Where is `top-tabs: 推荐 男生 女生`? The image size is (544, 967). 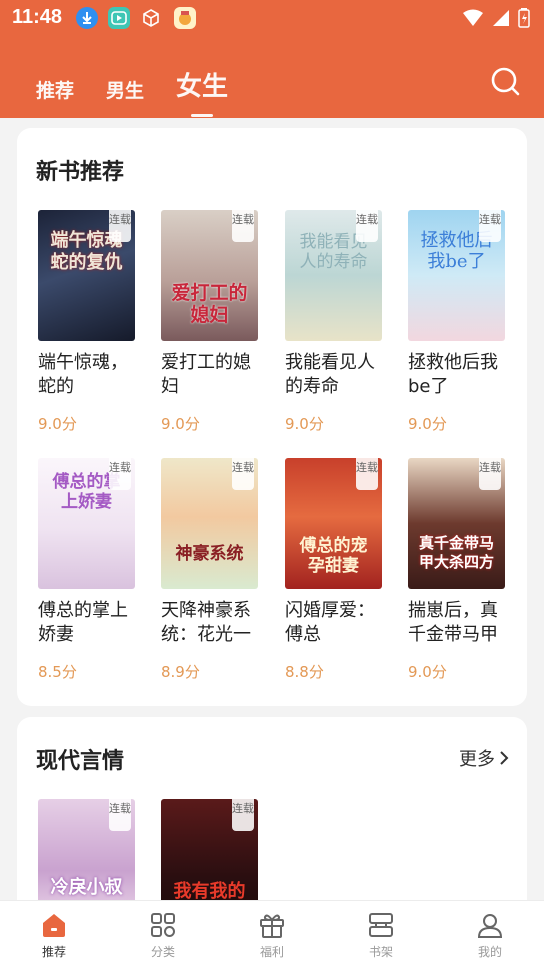
top-tabs: 推荐 男生 女生 is located at coordinates (132, 84).